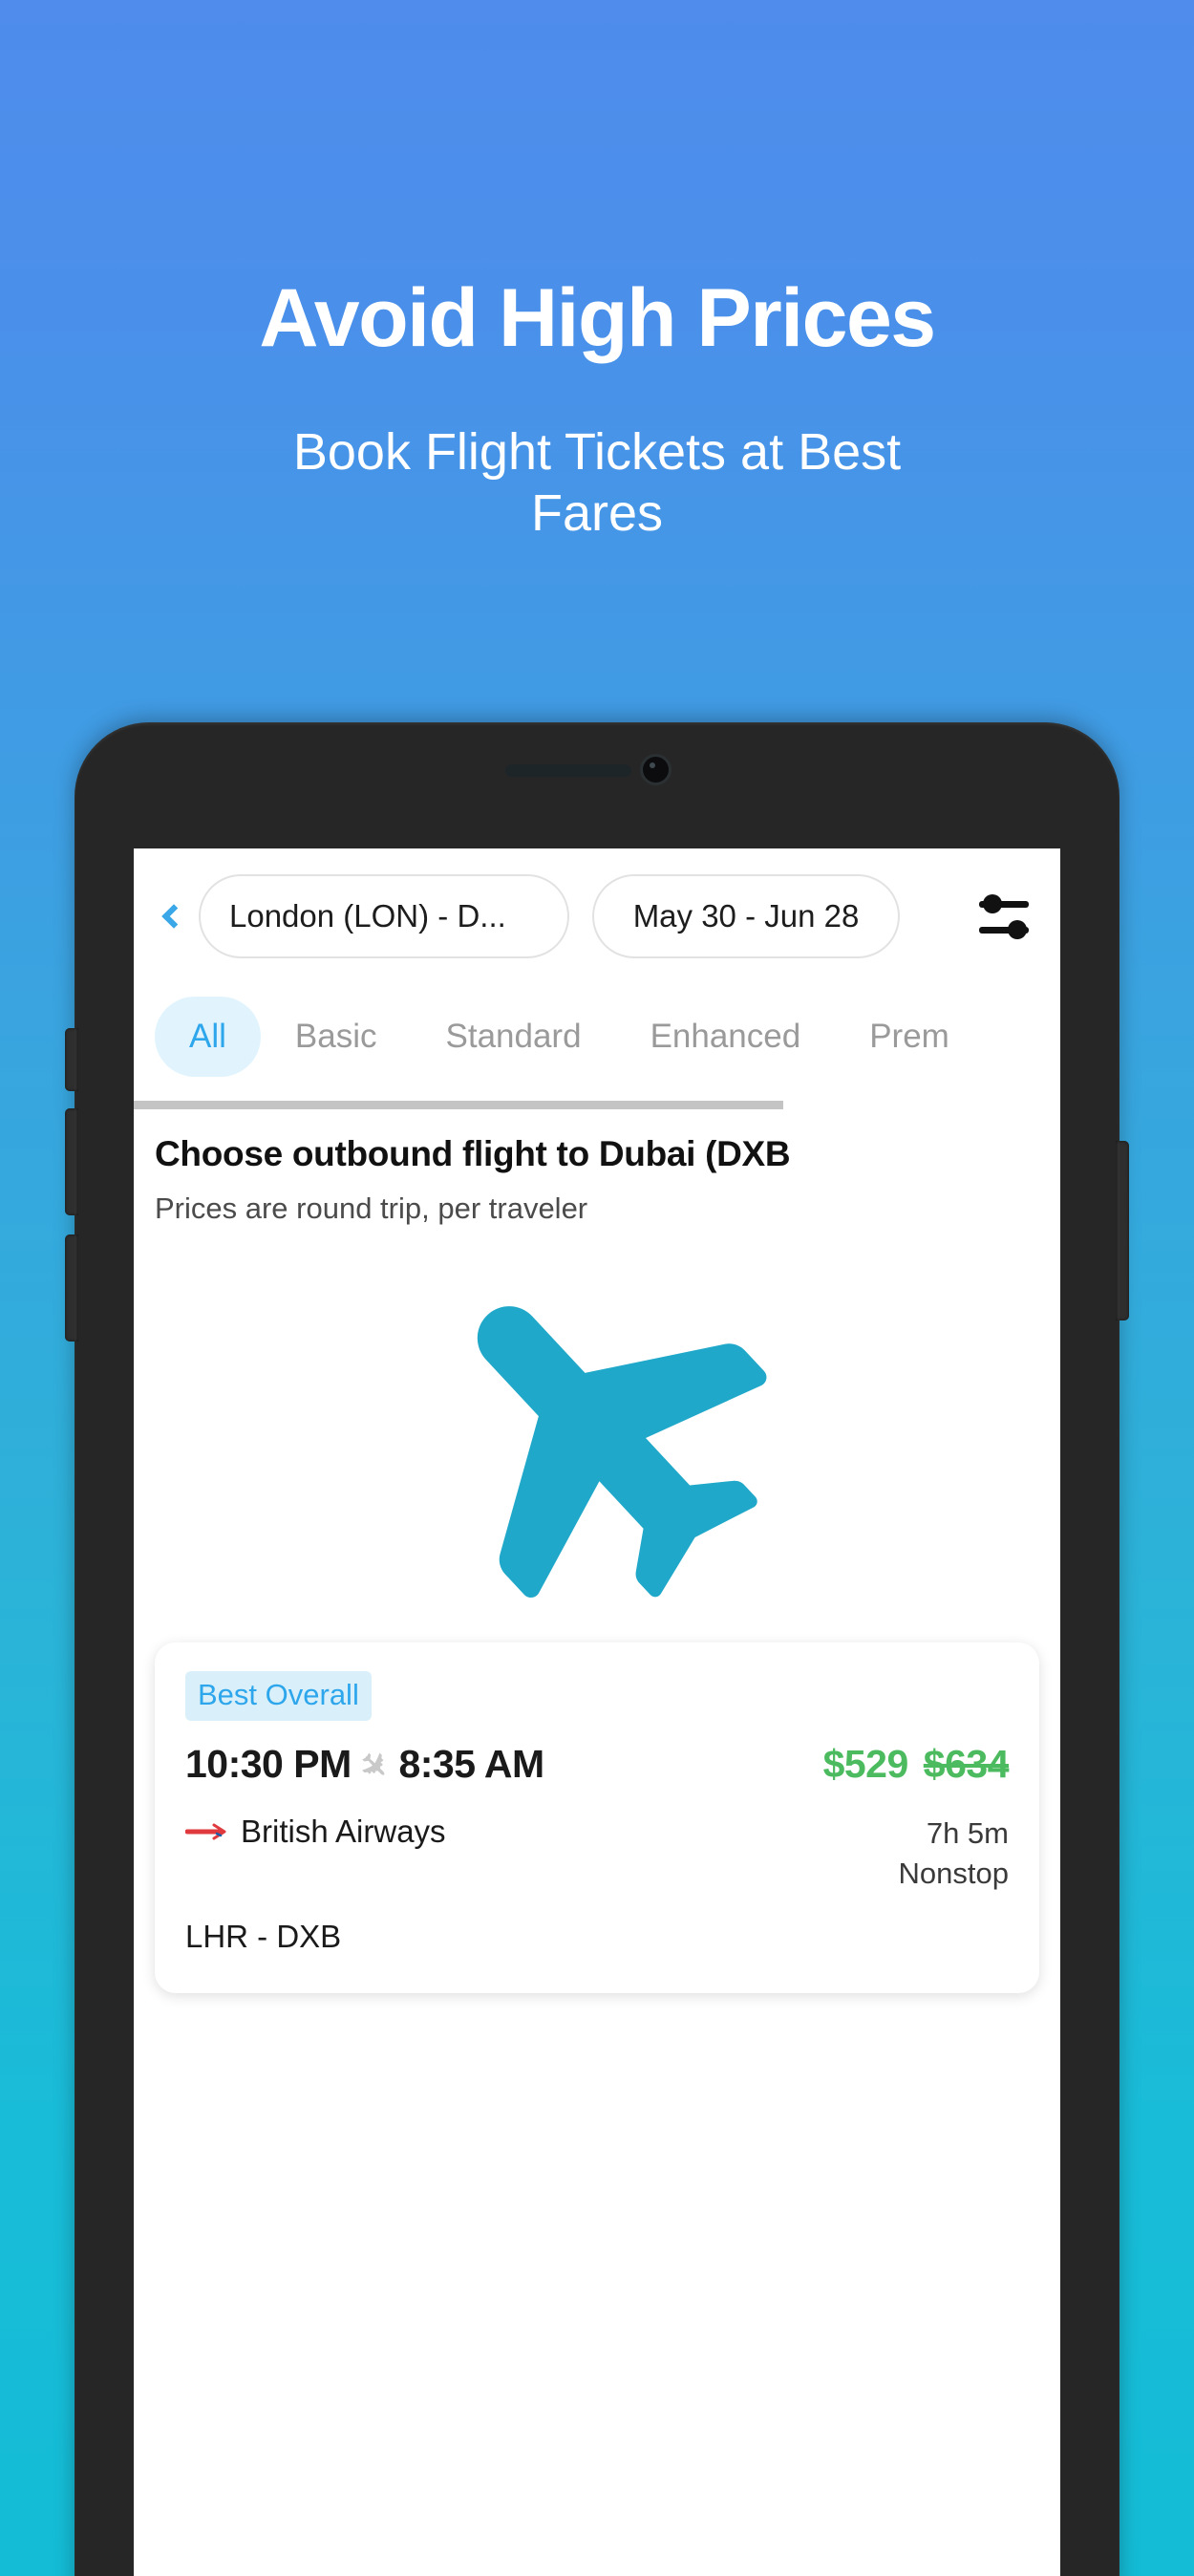 The image size is (1194, 2576). I want to click on flight-airline-name: British Airways, so click(343, 1831).